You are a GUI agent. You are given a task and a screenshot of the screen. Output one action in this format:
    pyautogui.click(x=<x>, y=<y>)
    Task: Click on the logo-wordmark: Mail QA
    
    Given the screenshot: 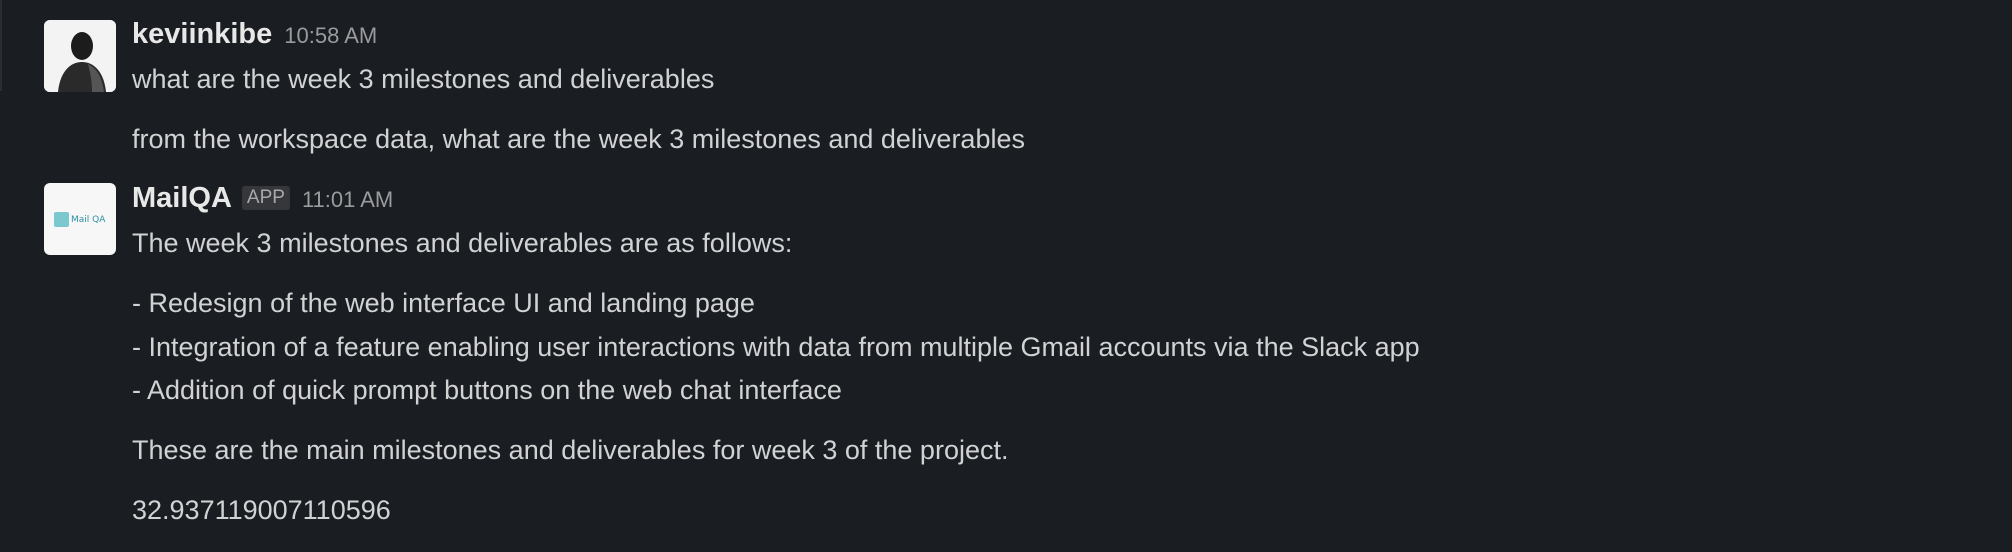 What is the action you would take?
    pyautogui.click(x=88, y=219)
    